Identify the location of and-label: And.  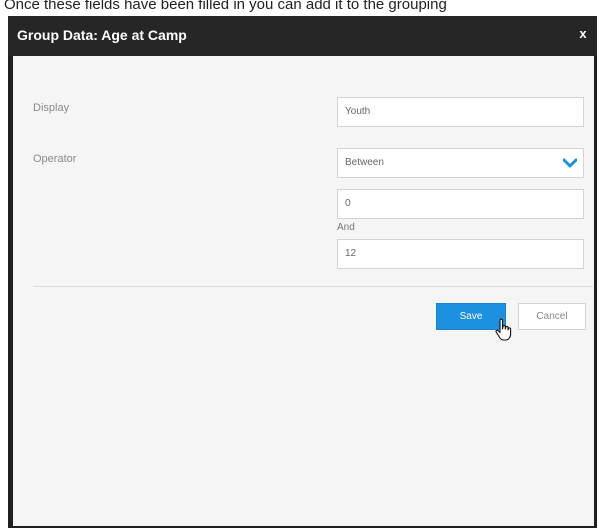
(346, 227).